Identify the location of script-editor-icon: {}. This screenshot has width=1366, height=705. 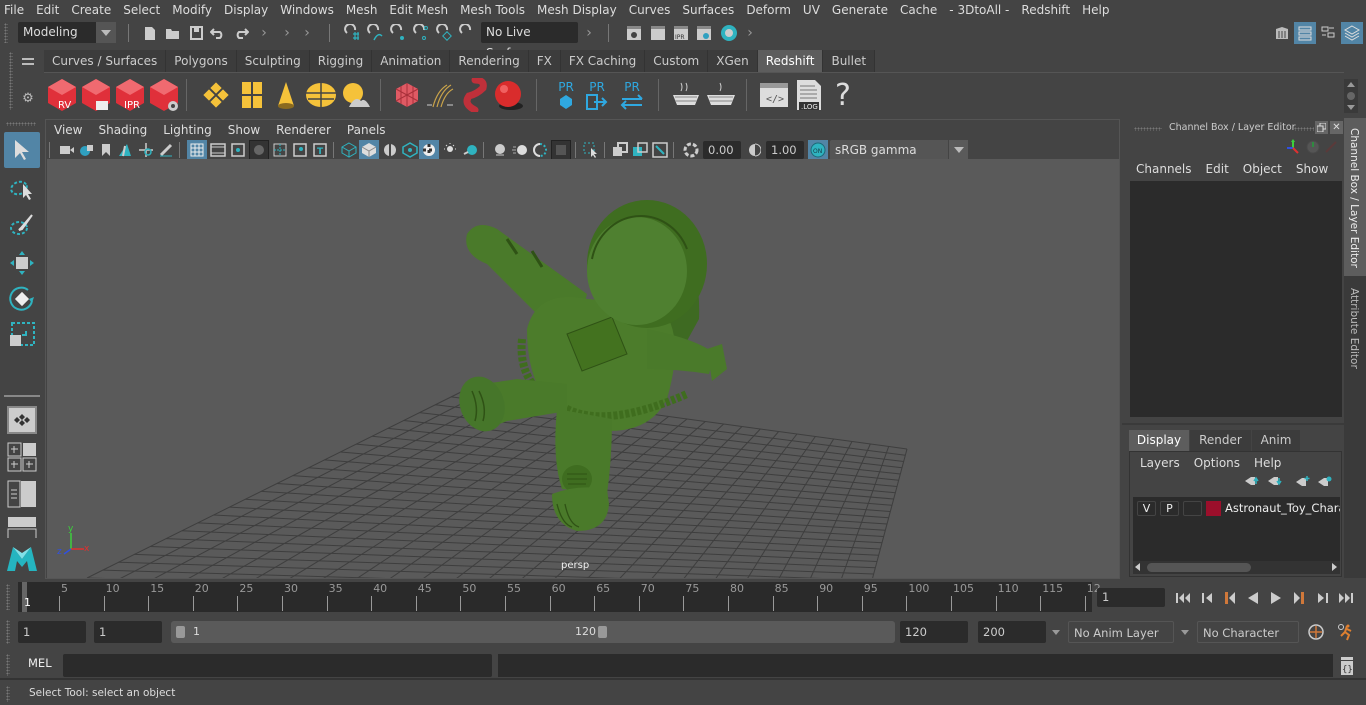
(1347, 666).